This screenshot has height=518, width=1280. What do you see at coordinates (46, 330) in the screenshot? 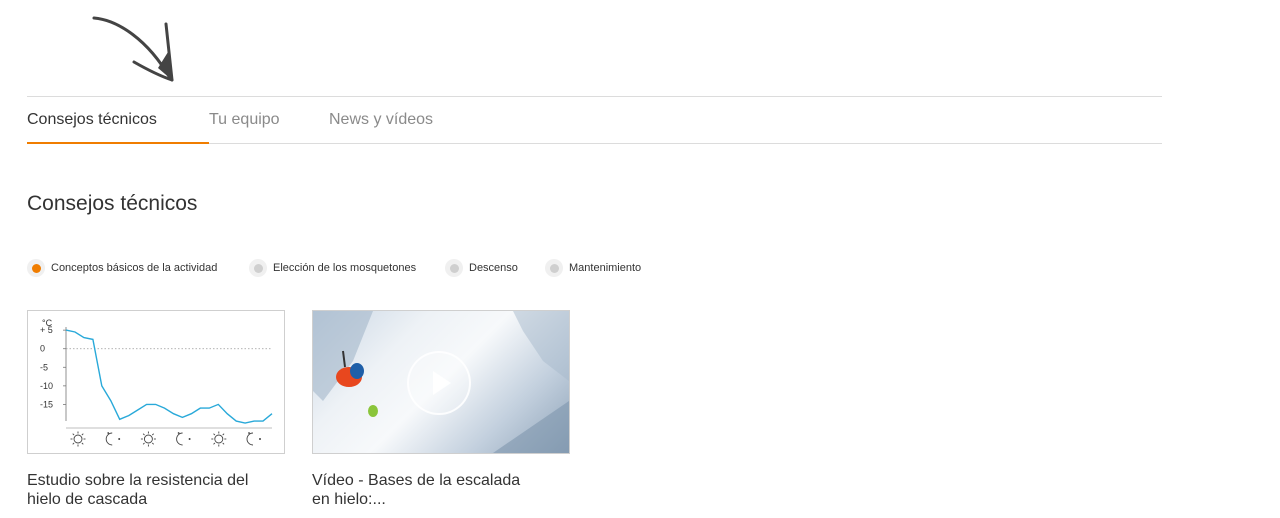
I see `y-tick-label: + 5` at bounding box center [46, 330].